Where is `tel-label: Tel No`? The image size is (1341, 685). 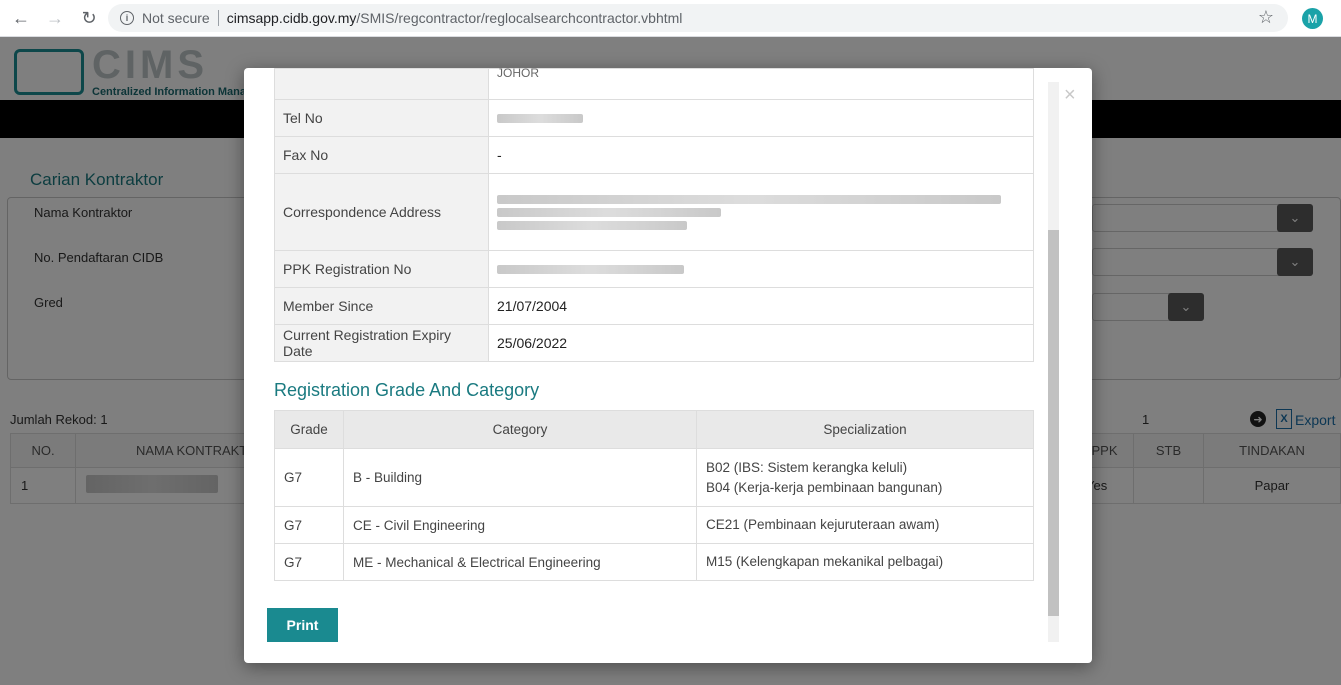 tel-label: Tel No is located at coordinates (381, 118).